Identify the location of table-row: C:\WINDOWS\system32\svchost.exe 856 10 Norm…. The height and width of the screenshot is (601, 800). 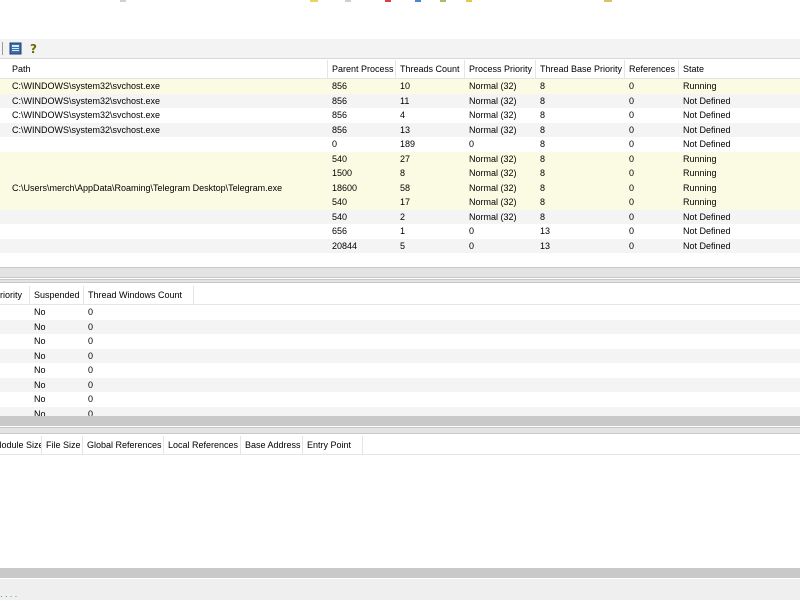
(400, 86).